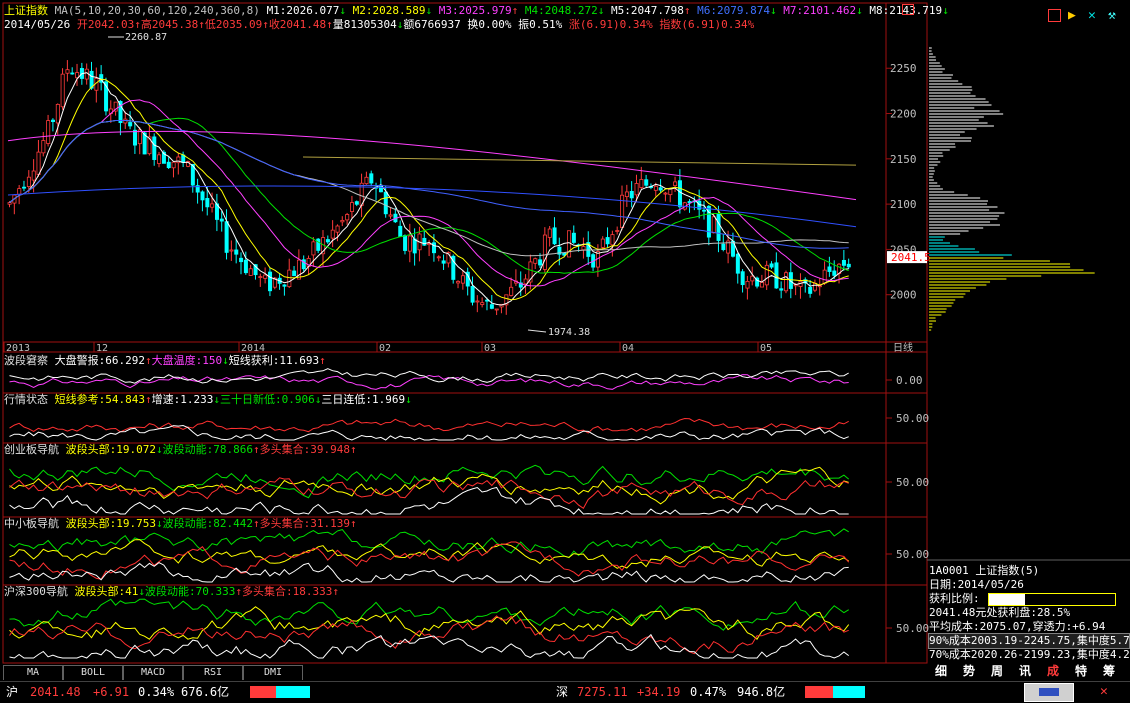 The height and width of the screenshot is (703, 1130). What do you see at coordinates (102, 348) in the screenshot?
I see `date-label: 12` at bounding box center [102, 348].